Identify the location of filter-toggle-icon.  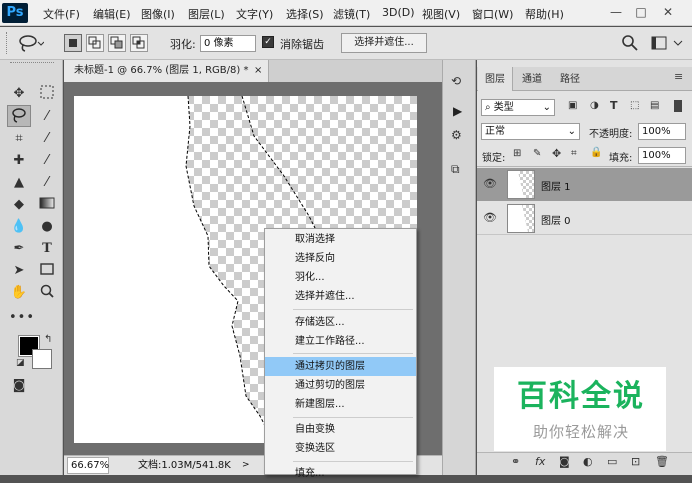
(678, 106).